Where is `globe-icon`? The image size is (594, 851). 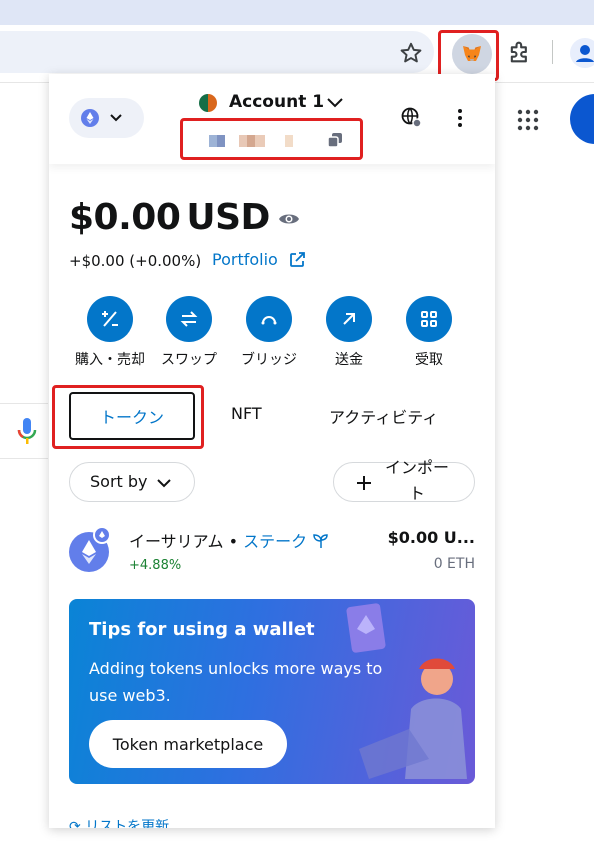 globe-icon is located at coordinates (411, 117).